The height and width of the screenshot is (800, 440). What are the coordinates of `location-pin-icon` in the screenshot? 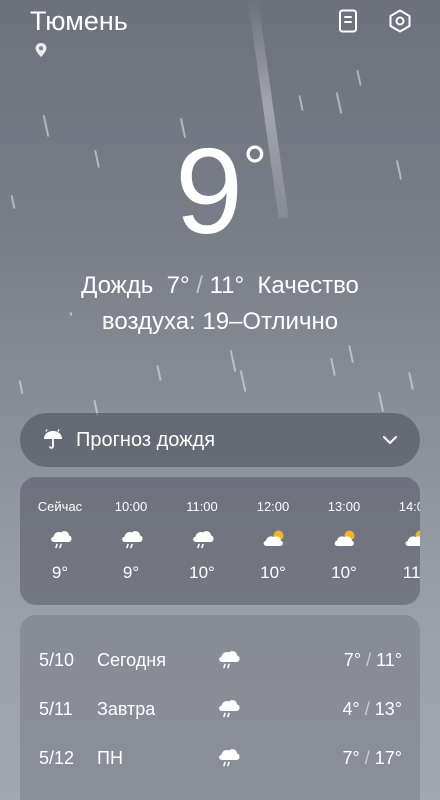 It's located at (41, 50).